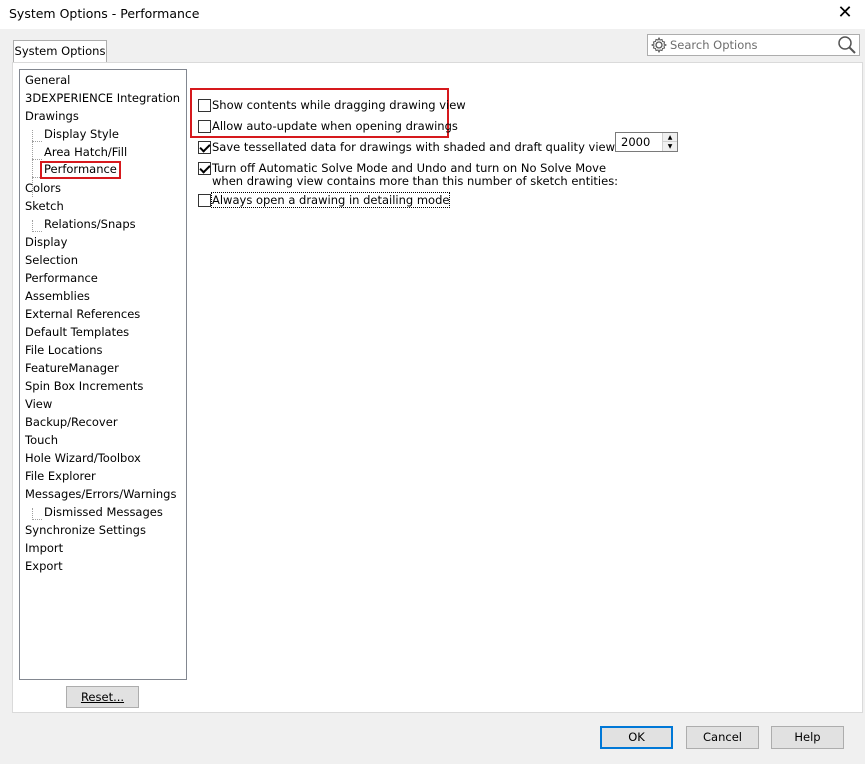 The height and width of the screenshot is (764, 865). What do you see at coordinates (102, 98) in the screenshot?
I see `tree-item: 3DEXPERIENCE Integration` at bounding box center [102, 98].